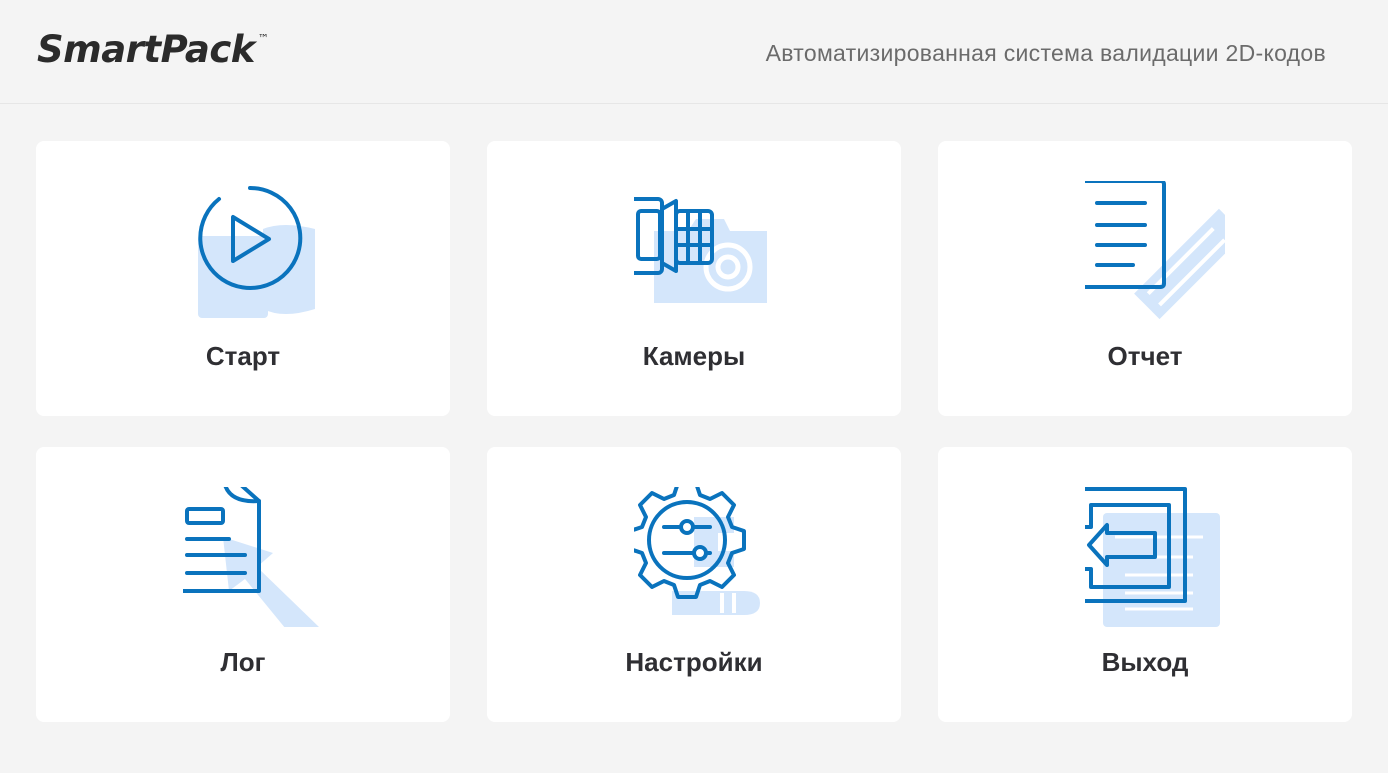 Image resolution: width=1388 pixels, height=773 pixels. I want to click on start-tile: Старт, so click(243, 278).